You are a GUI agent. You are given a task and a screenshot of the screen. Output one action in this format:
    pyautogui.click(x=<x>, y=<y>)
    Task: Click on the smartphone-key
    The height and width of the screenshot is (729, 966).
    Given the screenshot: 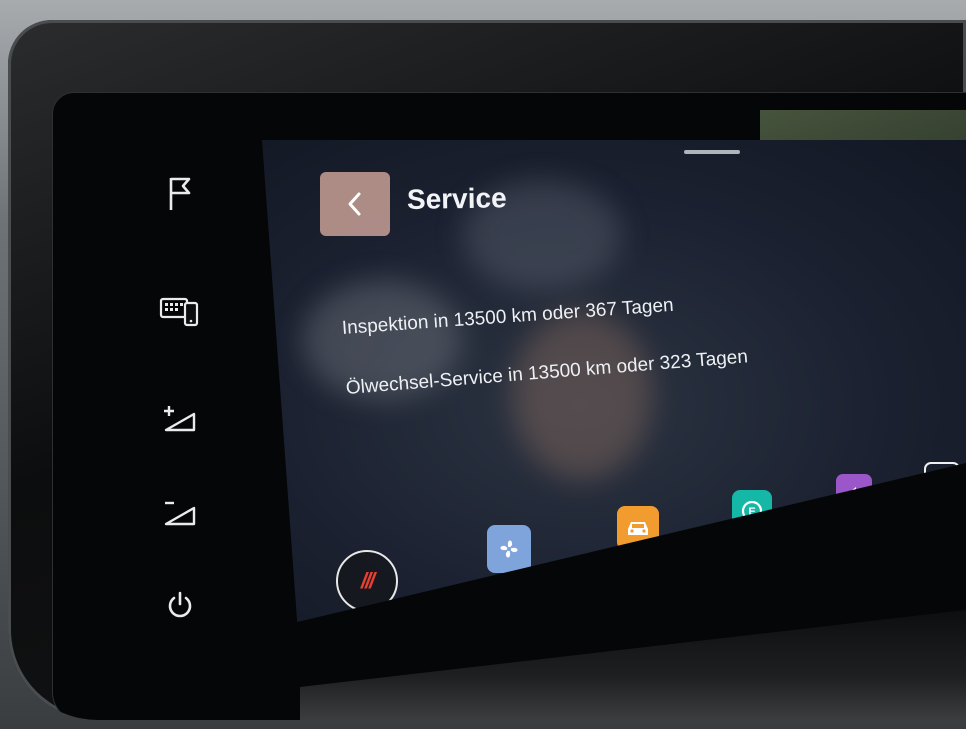 What is the action you would take?
    pyautogui.click(x=180, y=311)
    